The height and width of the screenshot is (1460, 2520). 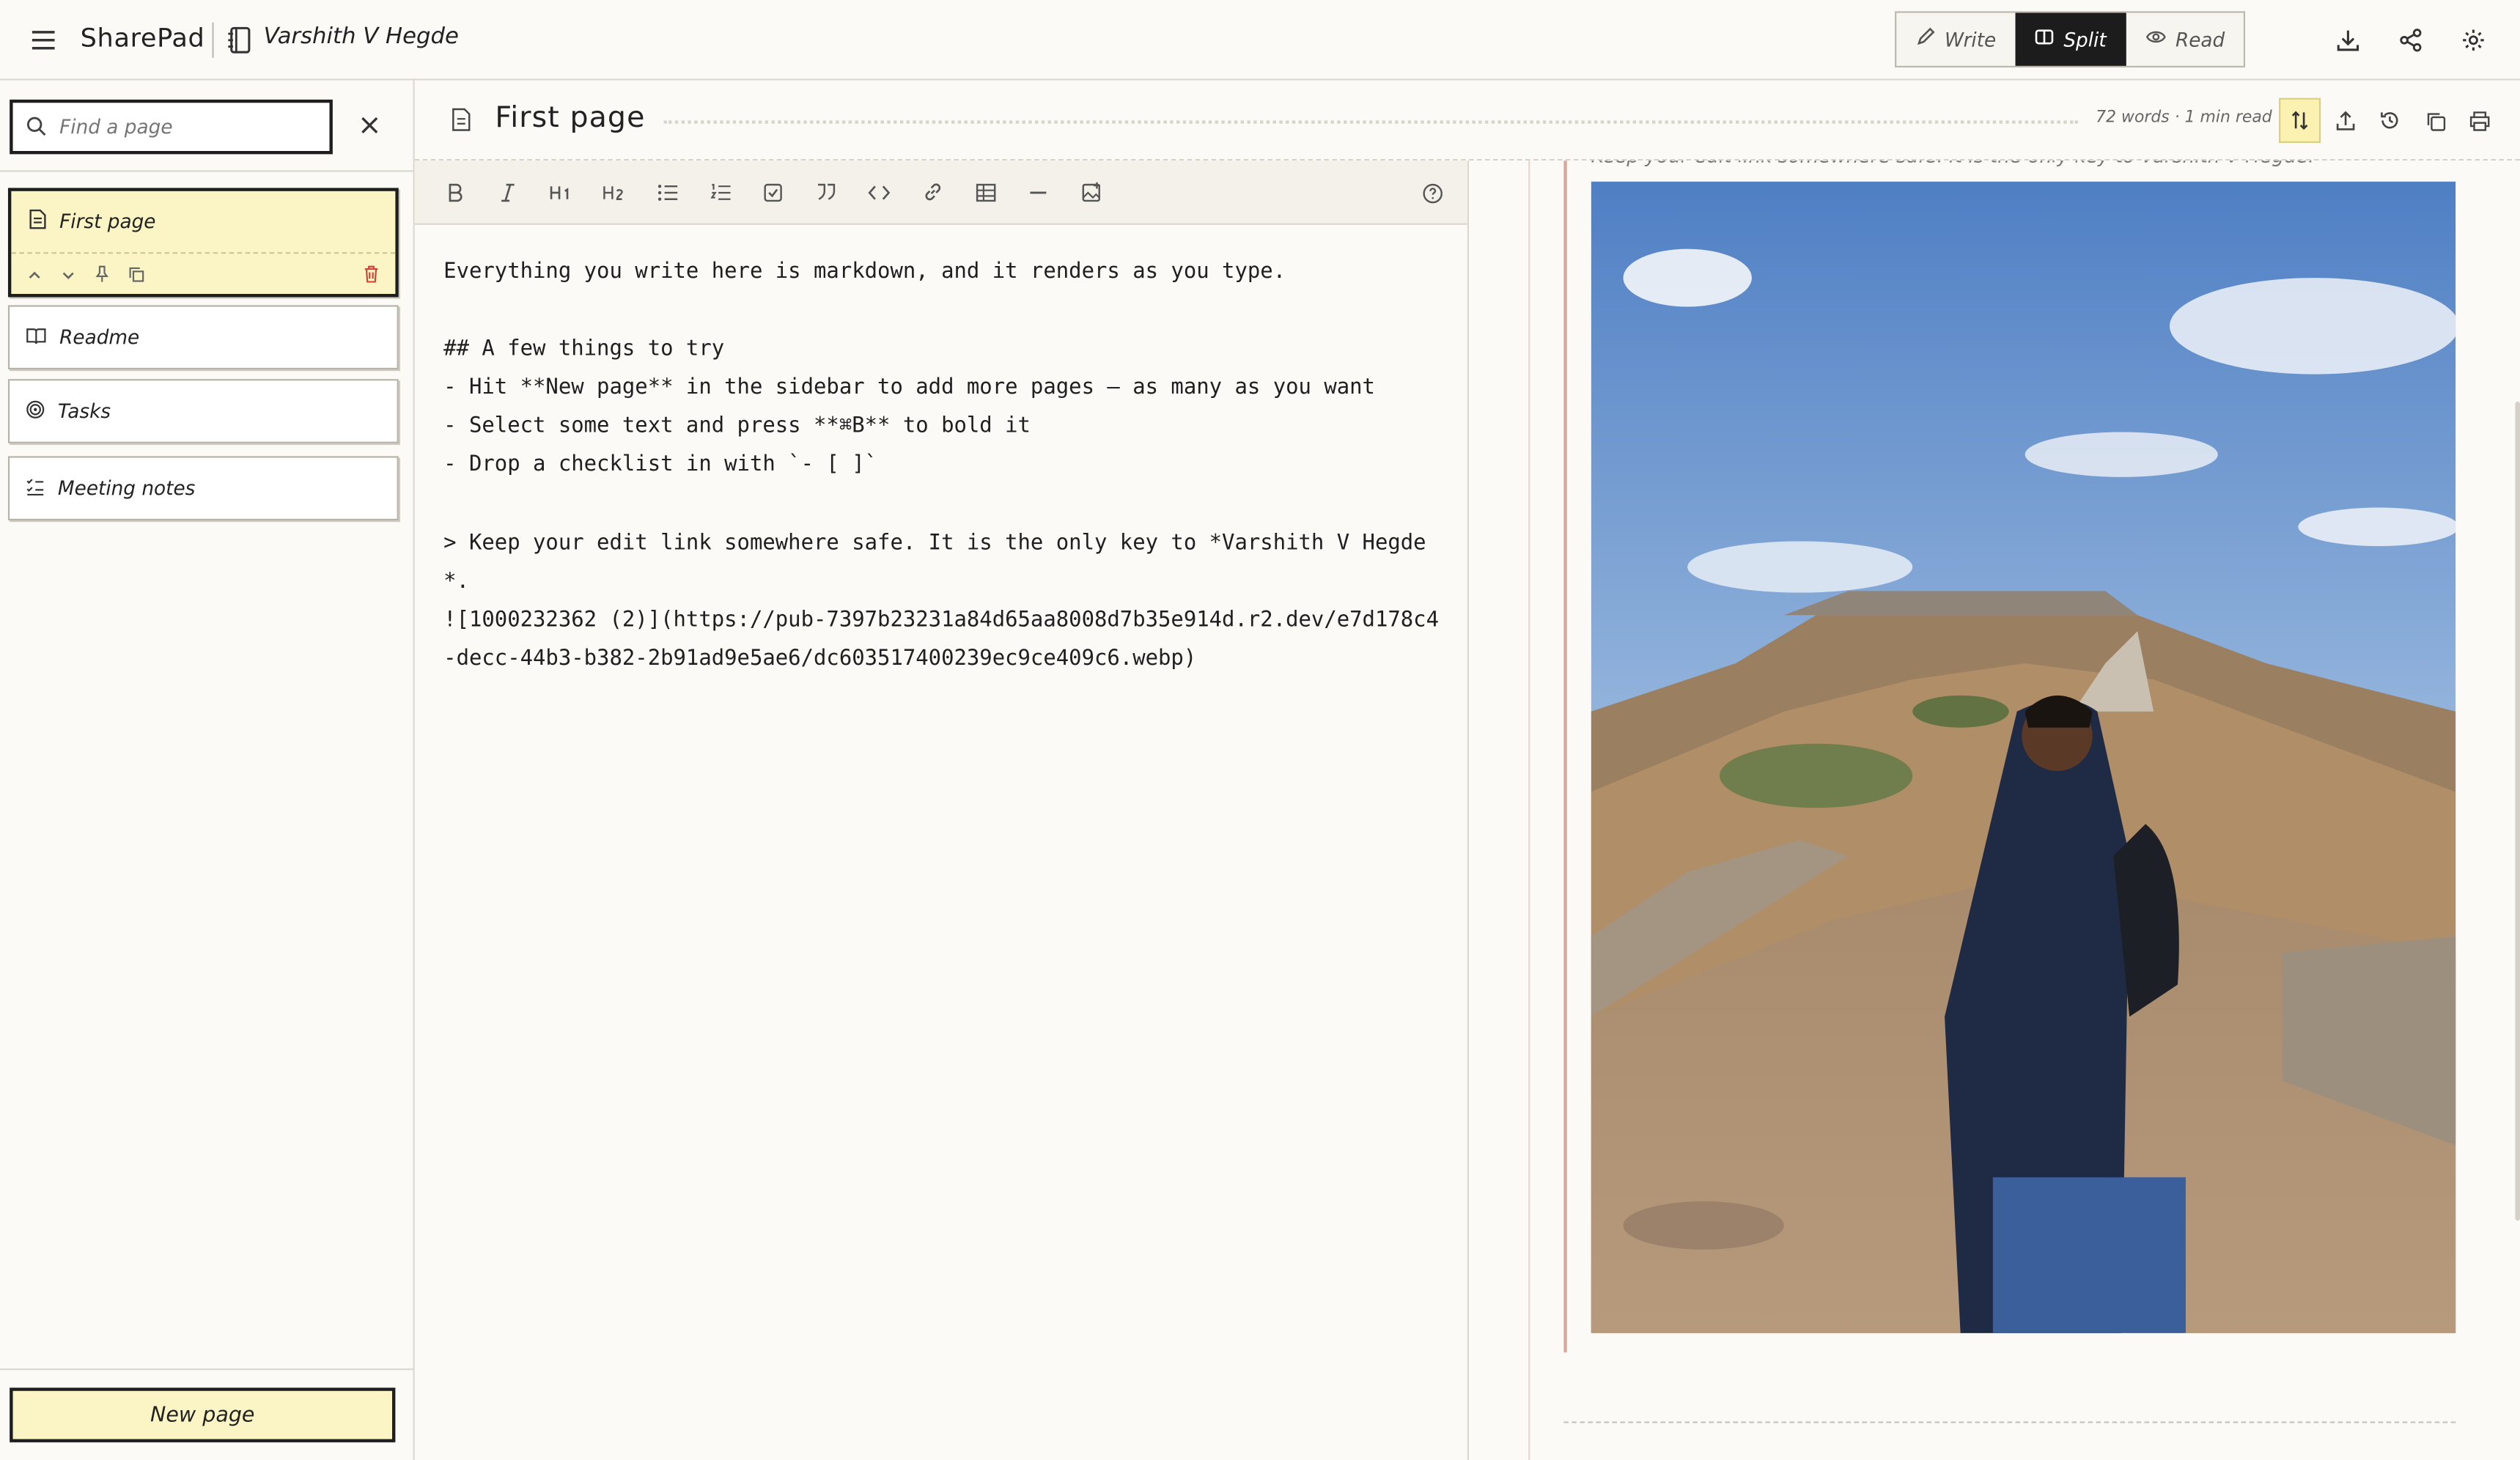 I want to click on read-mode-button: Read, so click(x=2185, y=39).